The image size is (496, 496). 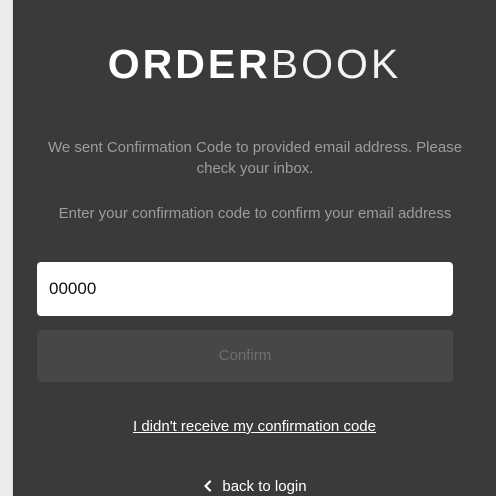 I want to click on orderbook-logo: ORDERBOOK, so click(x=254, y=64).